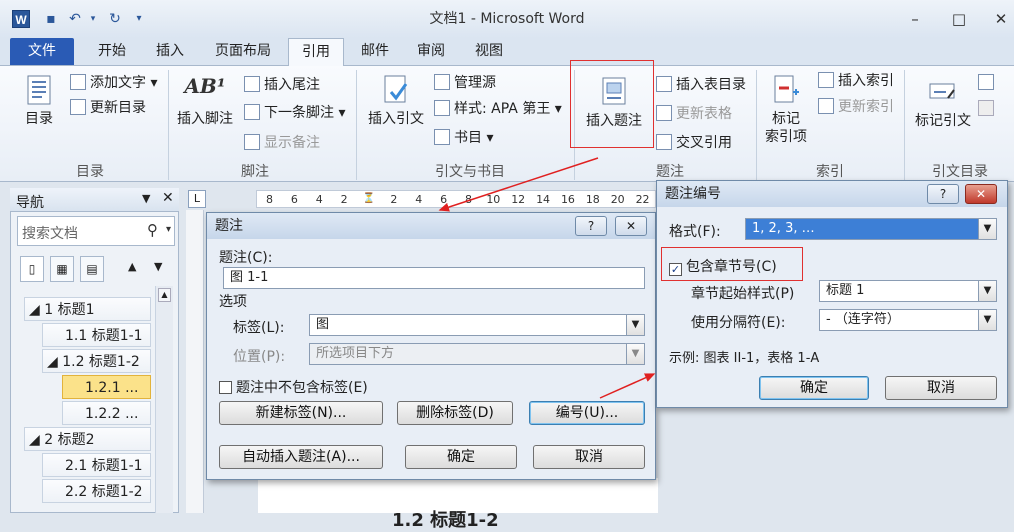 The width and height of the screenshot is (1014, 532). Describe the element at coordinates (547, 278) in the screenshot. I see `annotation-arrows` at that location.